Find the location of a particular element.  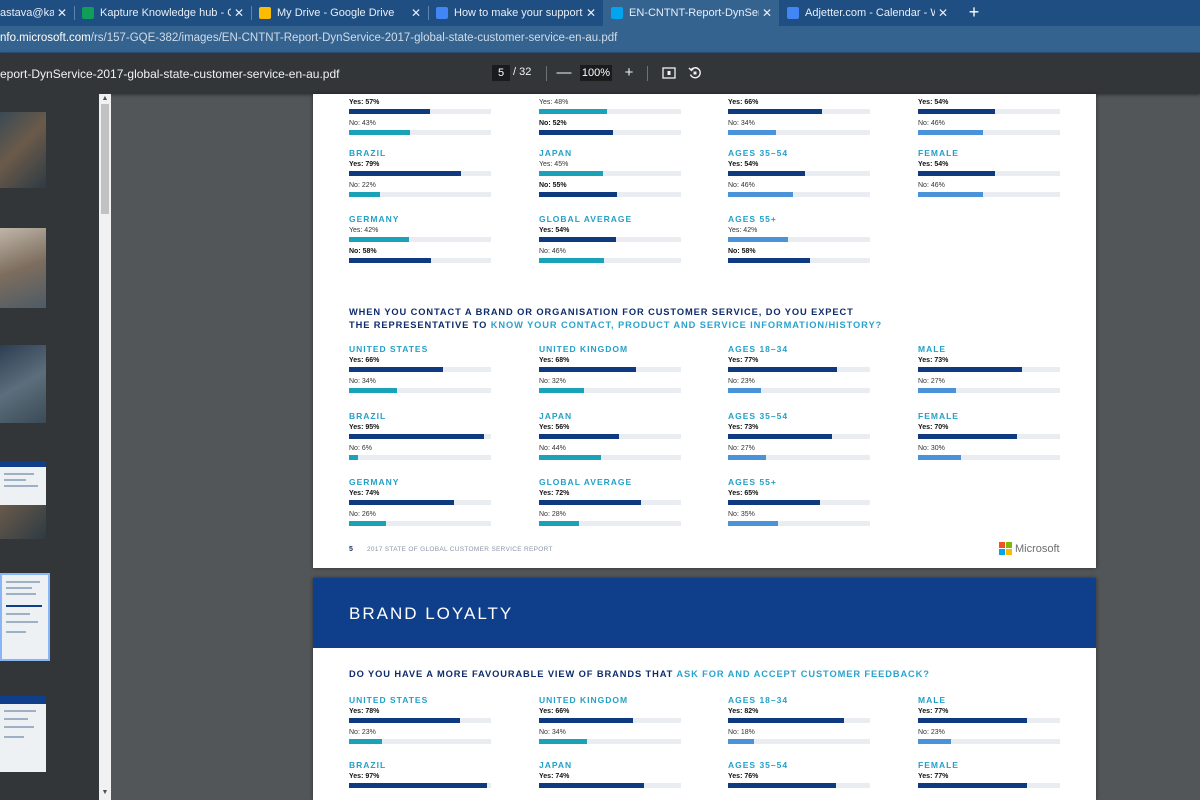

result-row: Yes: 54% is located at coordinates (611, 236).